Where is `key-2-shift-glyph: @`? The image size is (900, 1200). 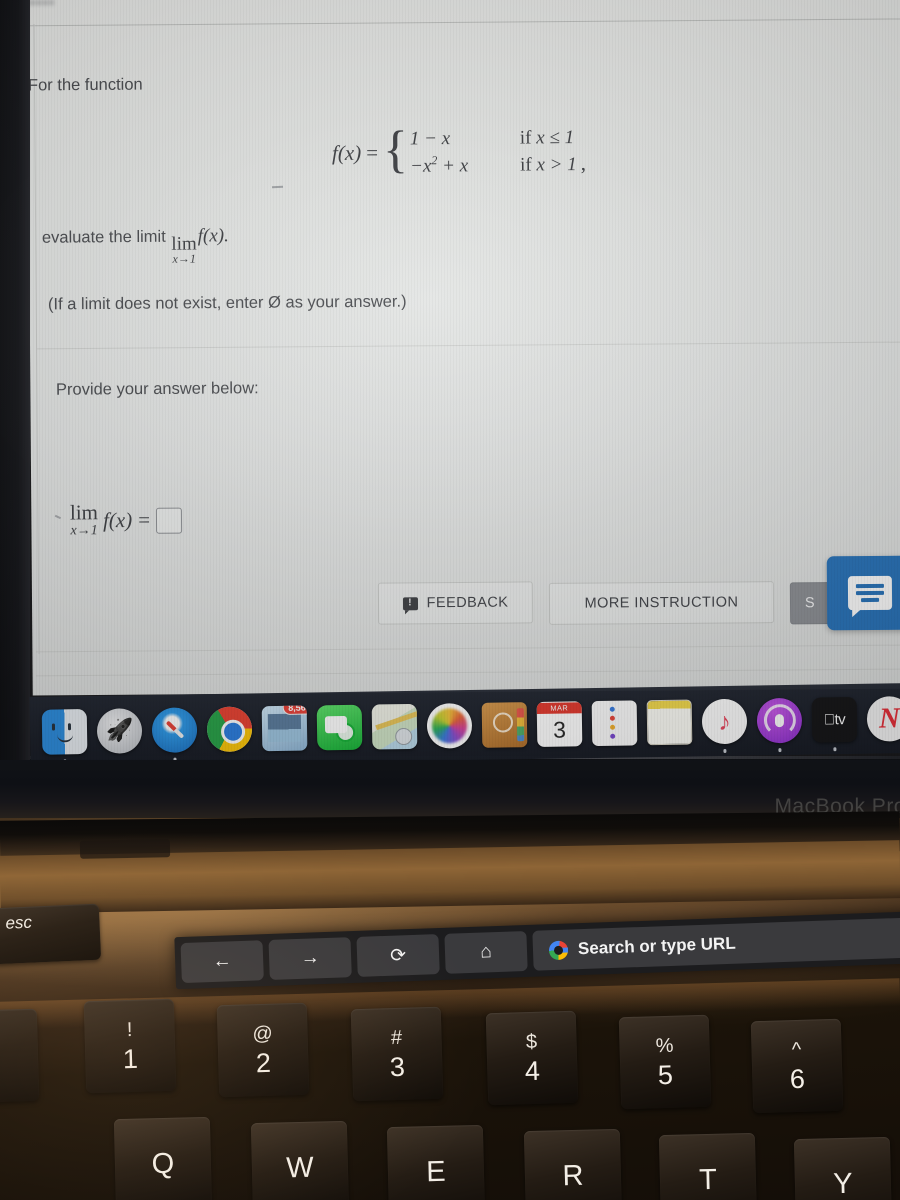
key-2-shift-glyph: @ is located at coordinates (262, 1033).